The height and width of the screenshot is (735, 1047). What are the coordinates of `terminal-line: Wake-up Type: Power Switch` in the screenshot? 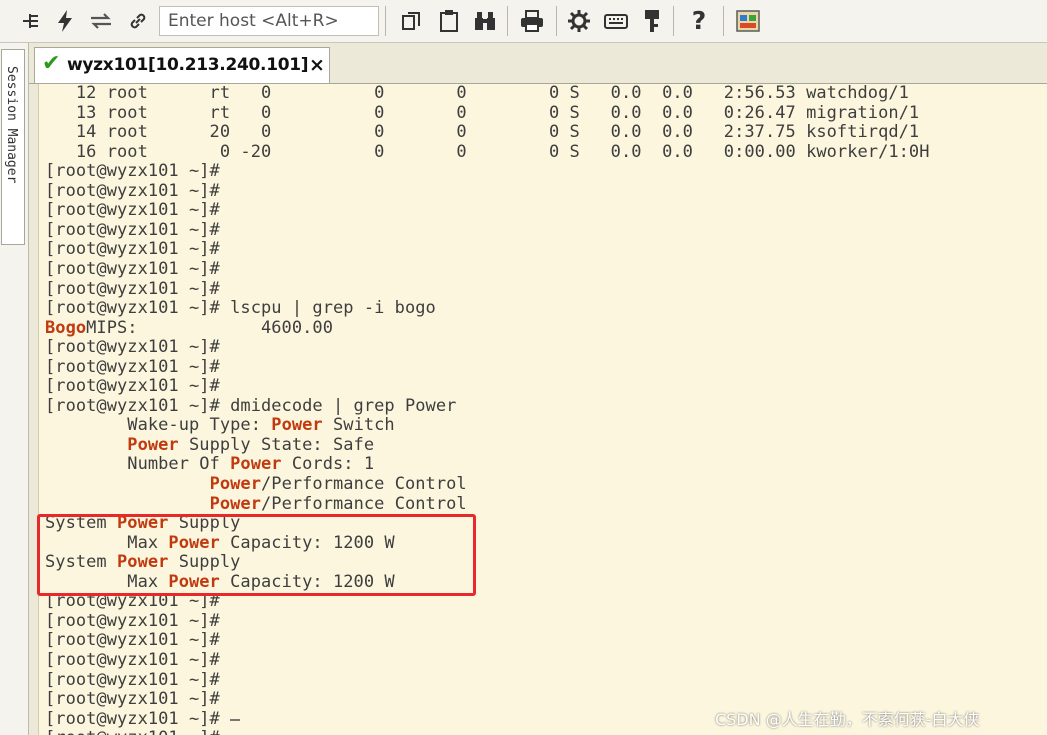 It's located at (220, 425).